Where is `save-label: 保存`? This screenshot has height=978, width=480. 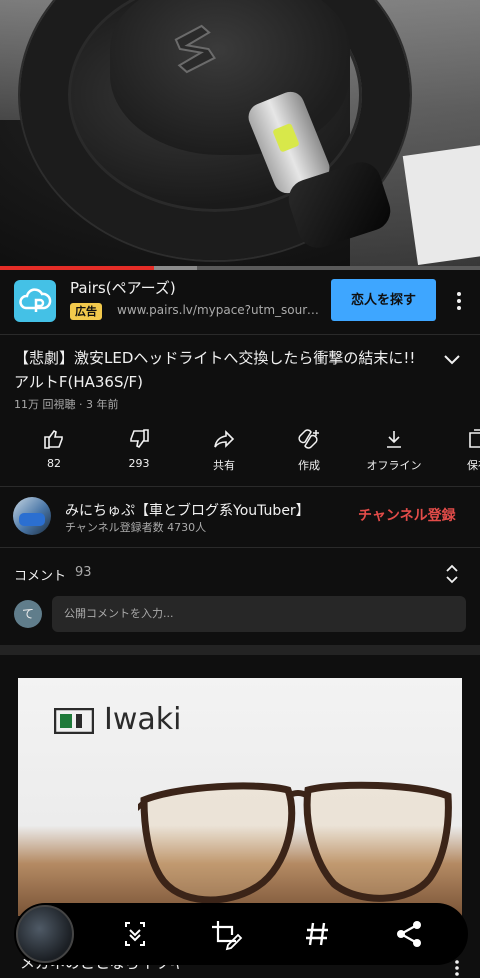
save-label: 保存 is located at coordinates (473, 465).